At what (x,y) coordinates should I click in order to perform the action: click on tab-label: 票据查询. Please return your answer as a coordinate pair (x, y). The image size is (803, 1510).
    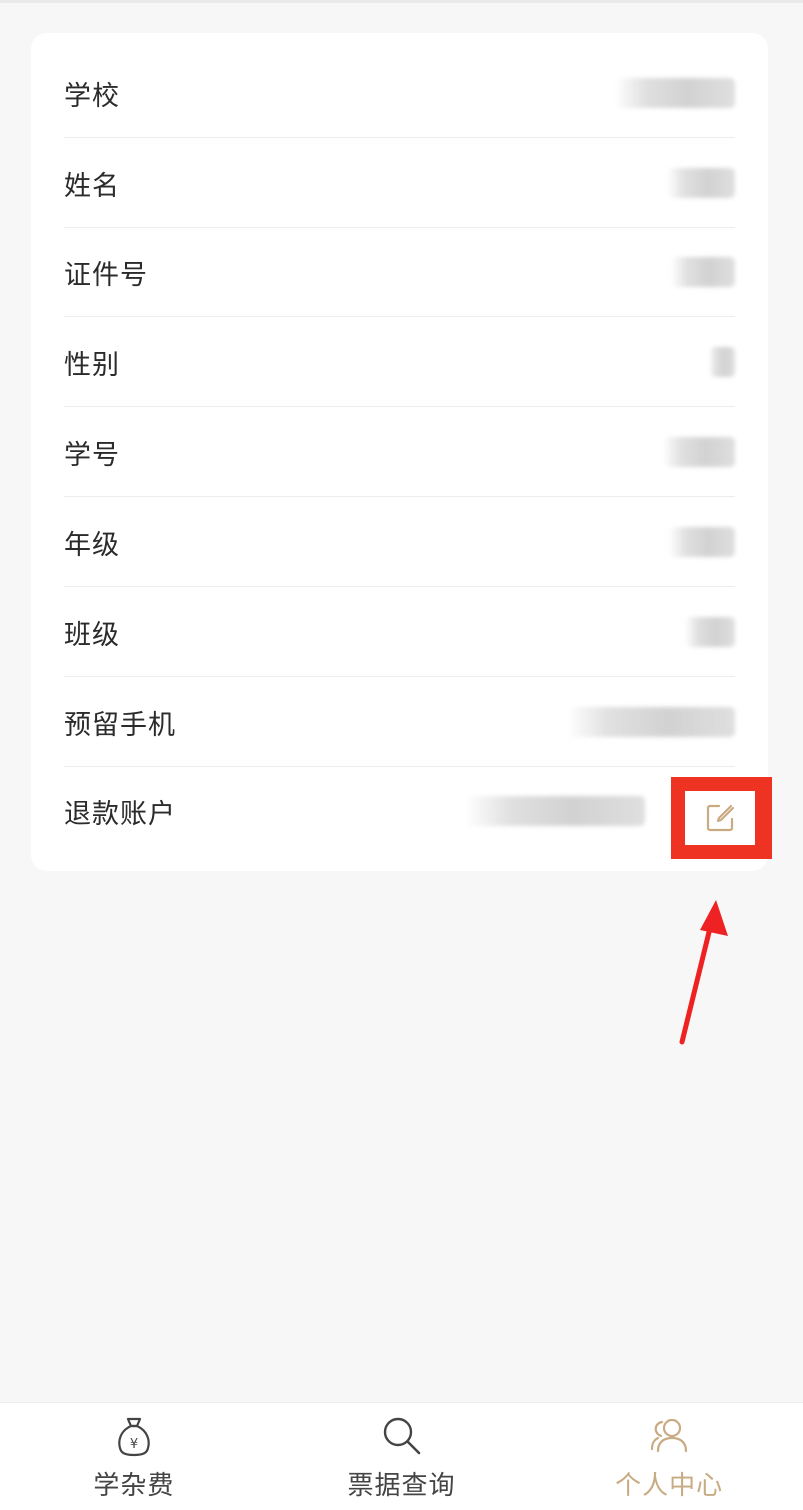
    Looking at the image, I should click on (401, 1486).